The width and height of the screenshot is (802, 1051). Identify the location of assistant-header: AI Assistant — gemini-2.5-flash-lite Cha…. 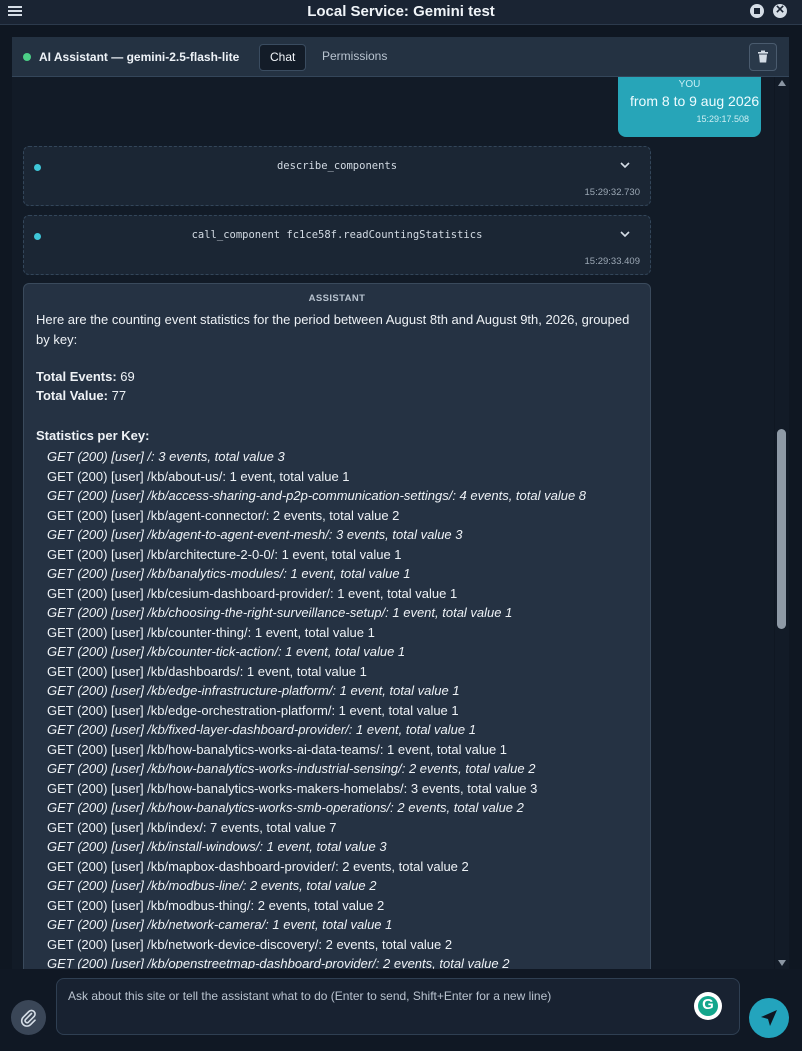
(400, 57).